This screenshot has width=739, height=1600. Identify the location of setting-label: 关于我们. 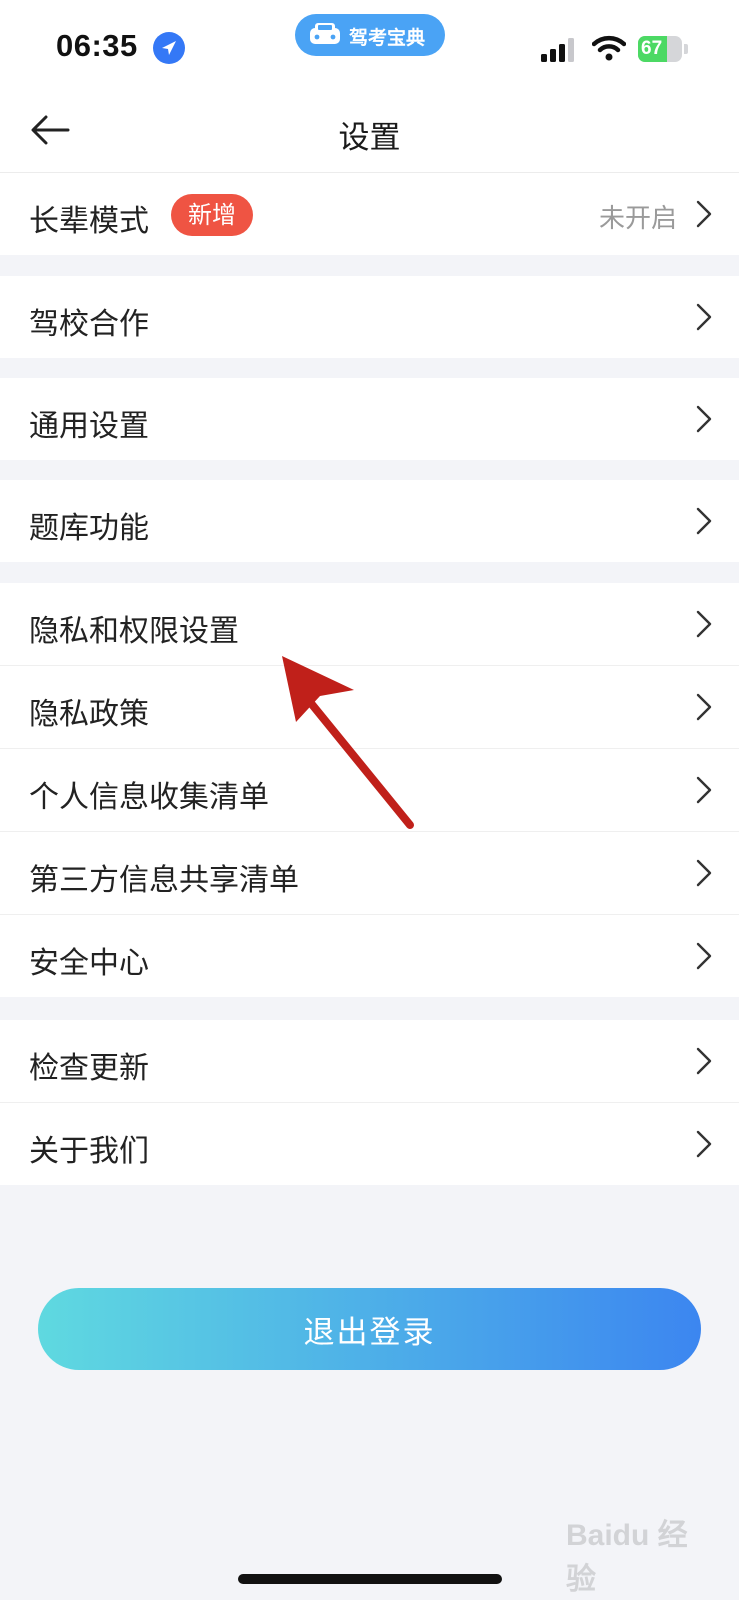
(89, 1151).